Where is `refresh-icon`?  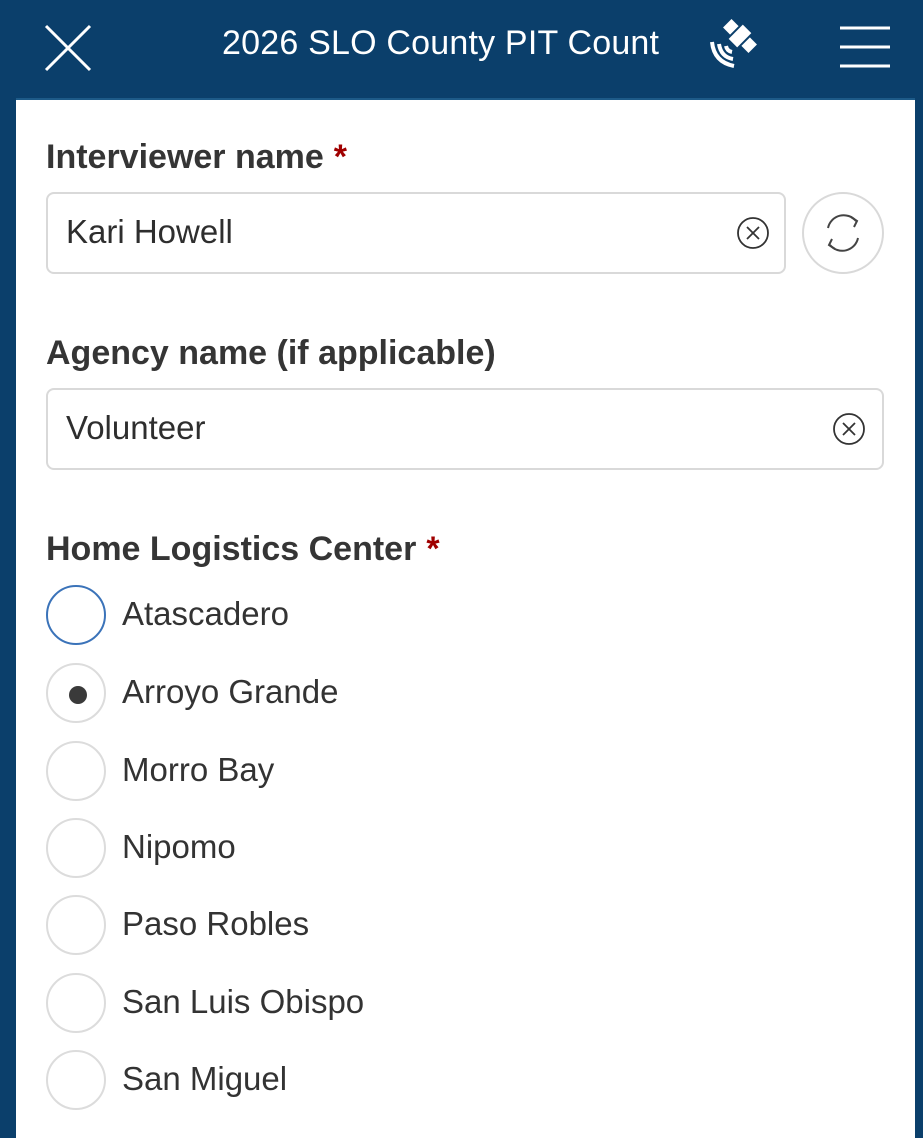 refresh-icon is located at coordinates (843, 233).